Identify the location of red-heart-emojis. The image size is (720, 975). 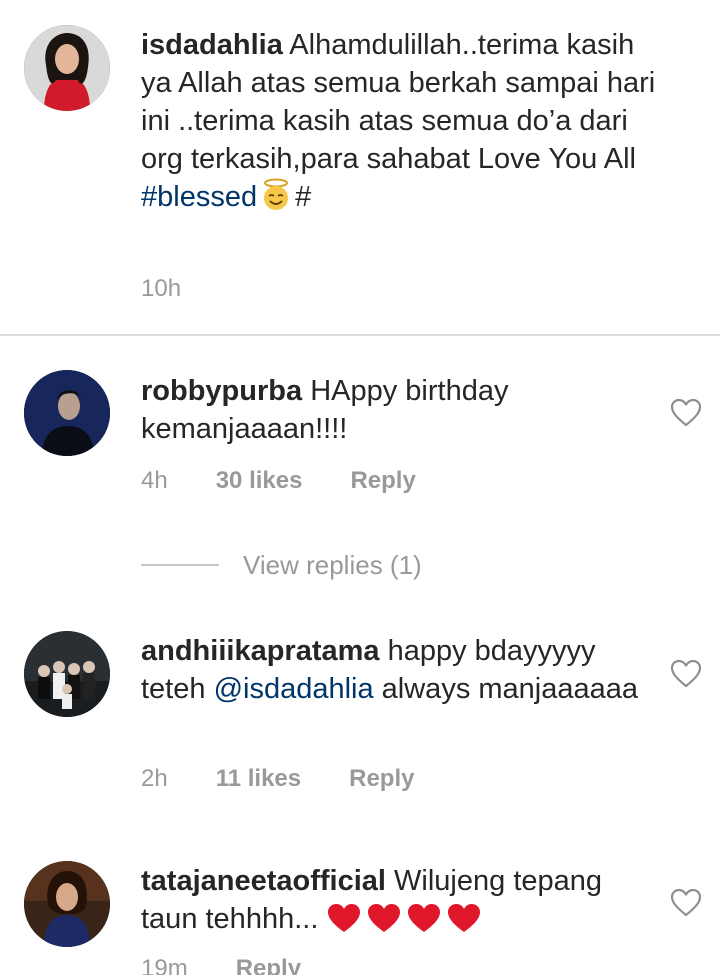
(406, 923).